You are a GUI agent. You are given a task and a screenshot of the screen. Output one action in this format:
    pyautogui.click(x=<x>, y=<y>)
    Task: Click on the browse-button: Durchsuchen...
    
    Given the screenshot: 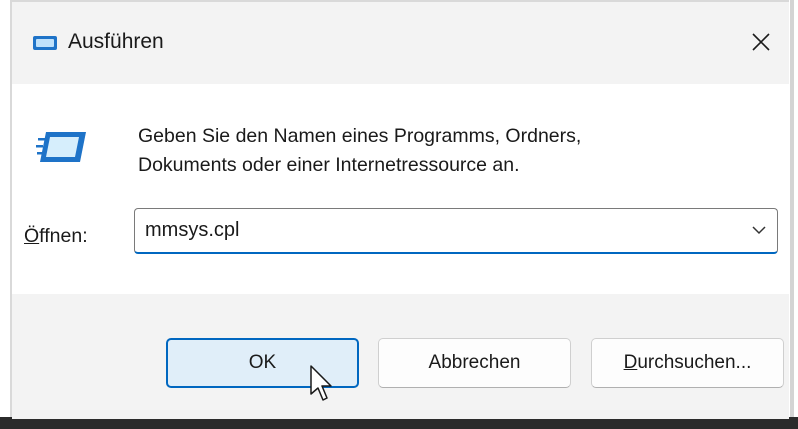 What is the action you would take?
    pyautogui.click(x=687, y=363)
    